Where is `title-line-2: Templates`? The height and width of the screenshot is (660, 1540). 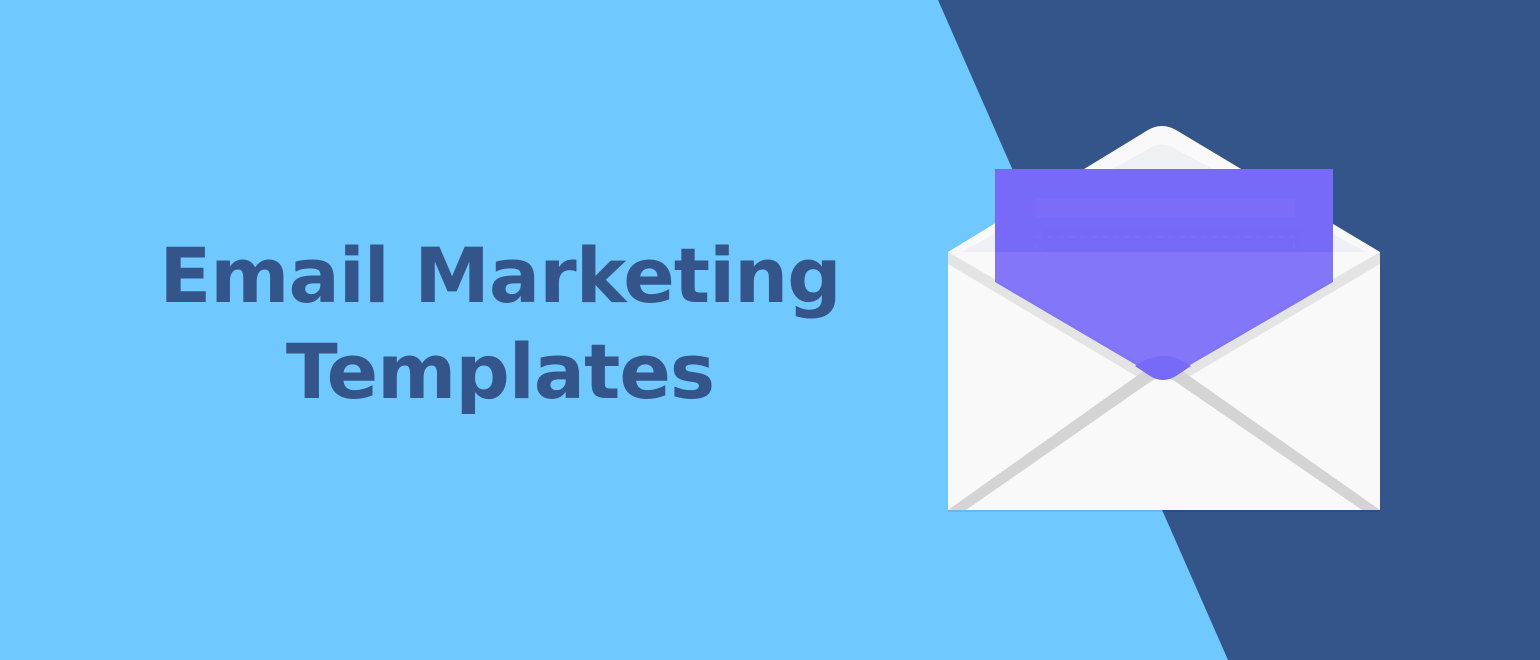
title-line-2: Templates is located at coordinates (500, 371).